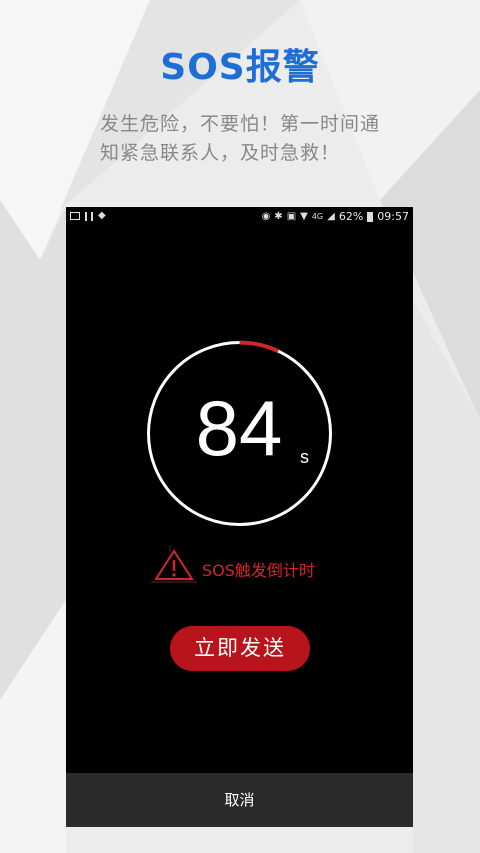 The width and height of the screenshot is (480, 853). I want to click on warning-icon: ﾐ, so click(174, 564).